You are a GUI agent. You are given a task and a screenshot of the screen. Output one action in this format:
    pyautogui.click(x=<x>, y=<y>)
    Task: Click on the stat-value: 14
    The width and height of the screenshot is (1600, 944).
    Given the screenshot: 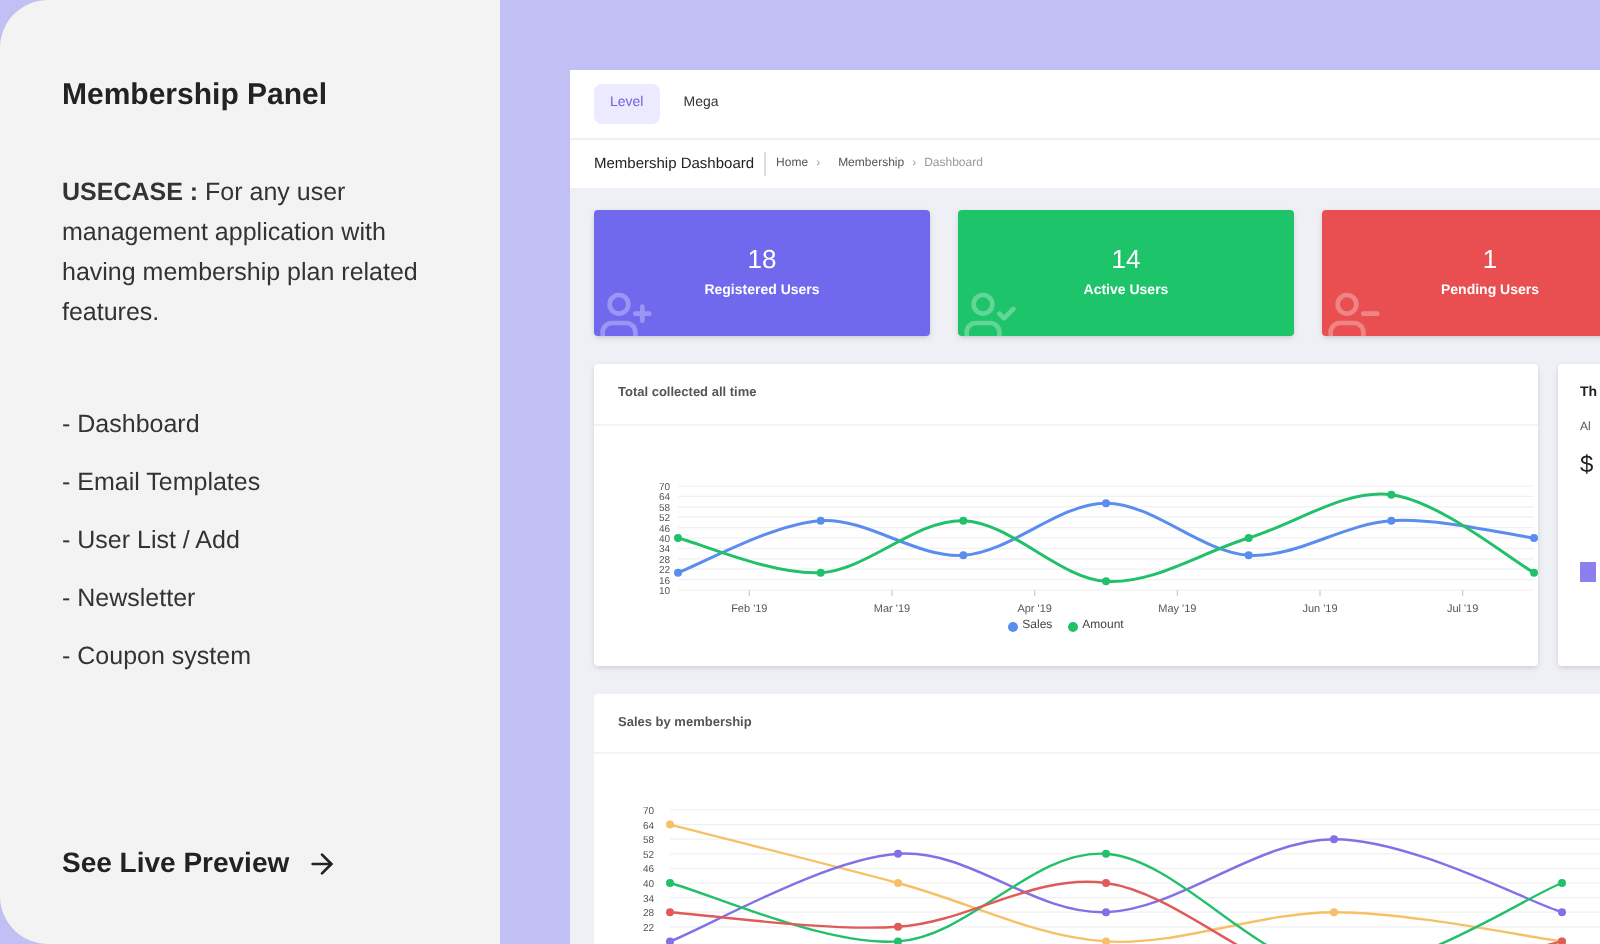 What is the action you would take?
    pyautogui.click(x=1126, y=259)
    